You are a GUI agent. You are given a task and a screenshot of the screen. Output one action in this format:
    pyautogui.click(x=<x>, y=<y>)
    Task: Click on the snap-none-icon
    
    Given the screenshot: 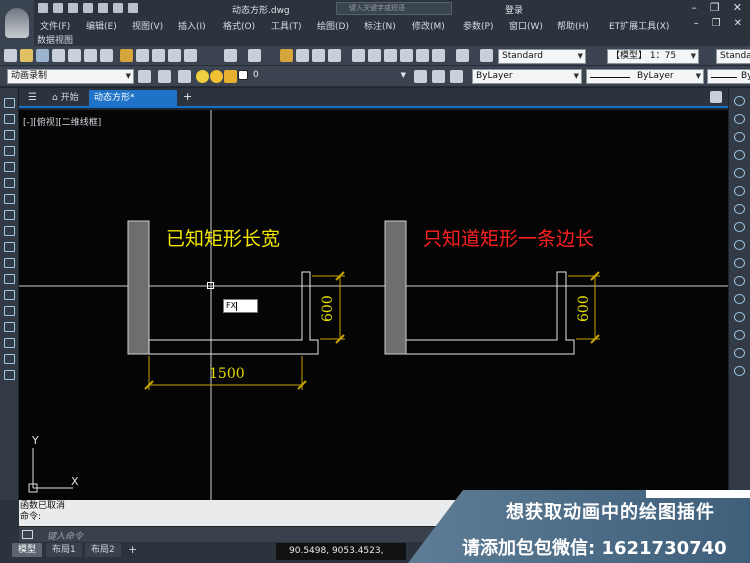 What is the action you would take?
    pyautogui.click(x=739, y=335)
    